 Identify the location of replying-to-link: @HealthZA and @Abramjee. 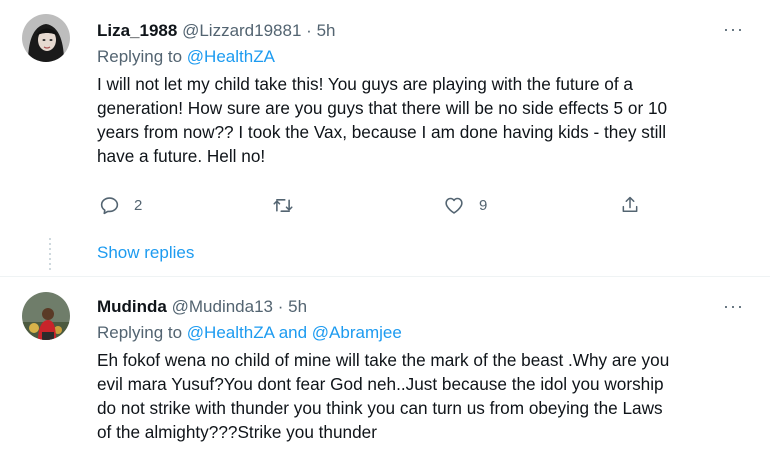
(294, 332).